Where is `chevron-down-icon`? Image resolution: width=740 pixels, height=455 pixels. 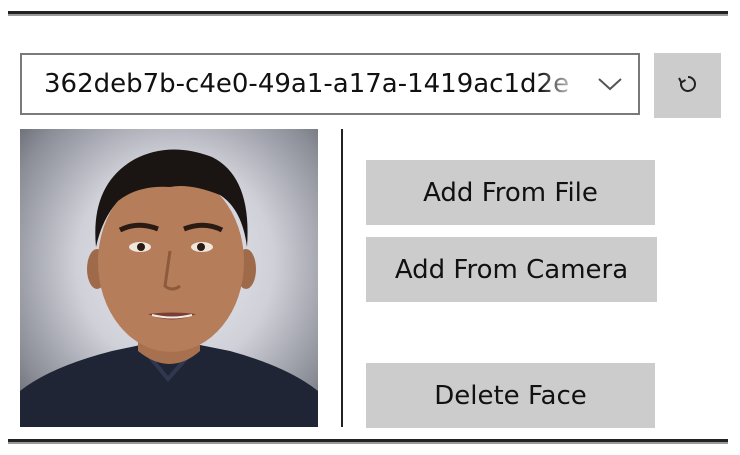
chevron-down-icon is located at coordinates (610, 84).